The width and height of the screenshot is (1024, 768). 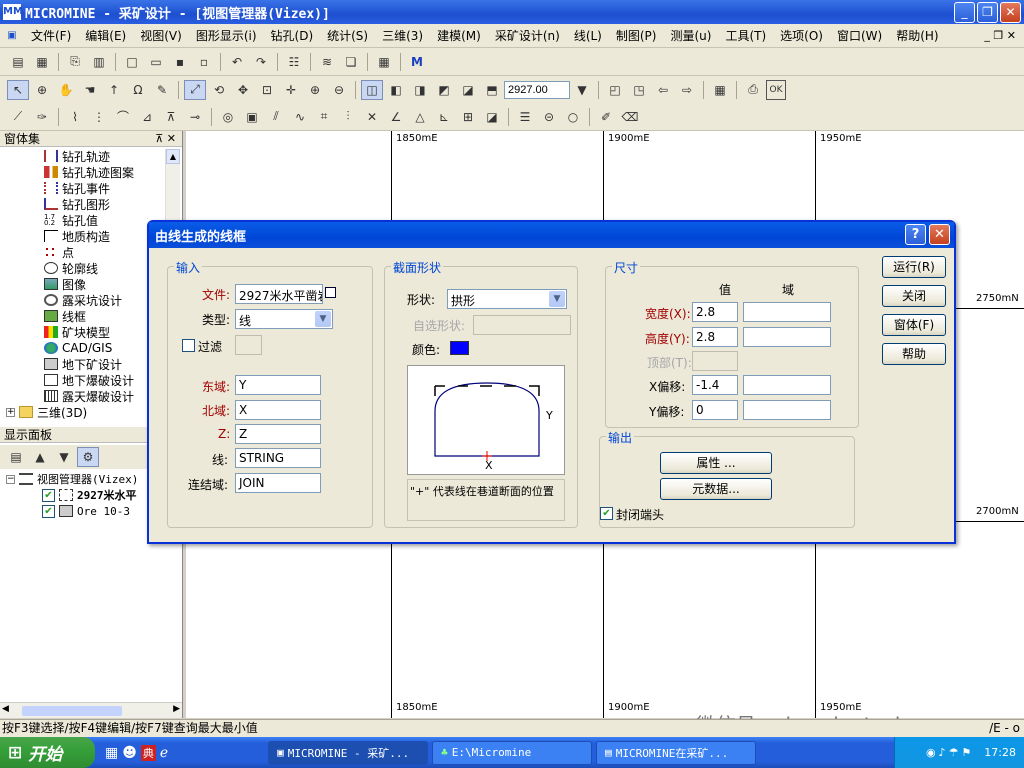 What do you see at coordinates (512, 752) in the screenshot?
I see `task-explorer: ♣ E:\Micromine` at bounding box center [512, 752].